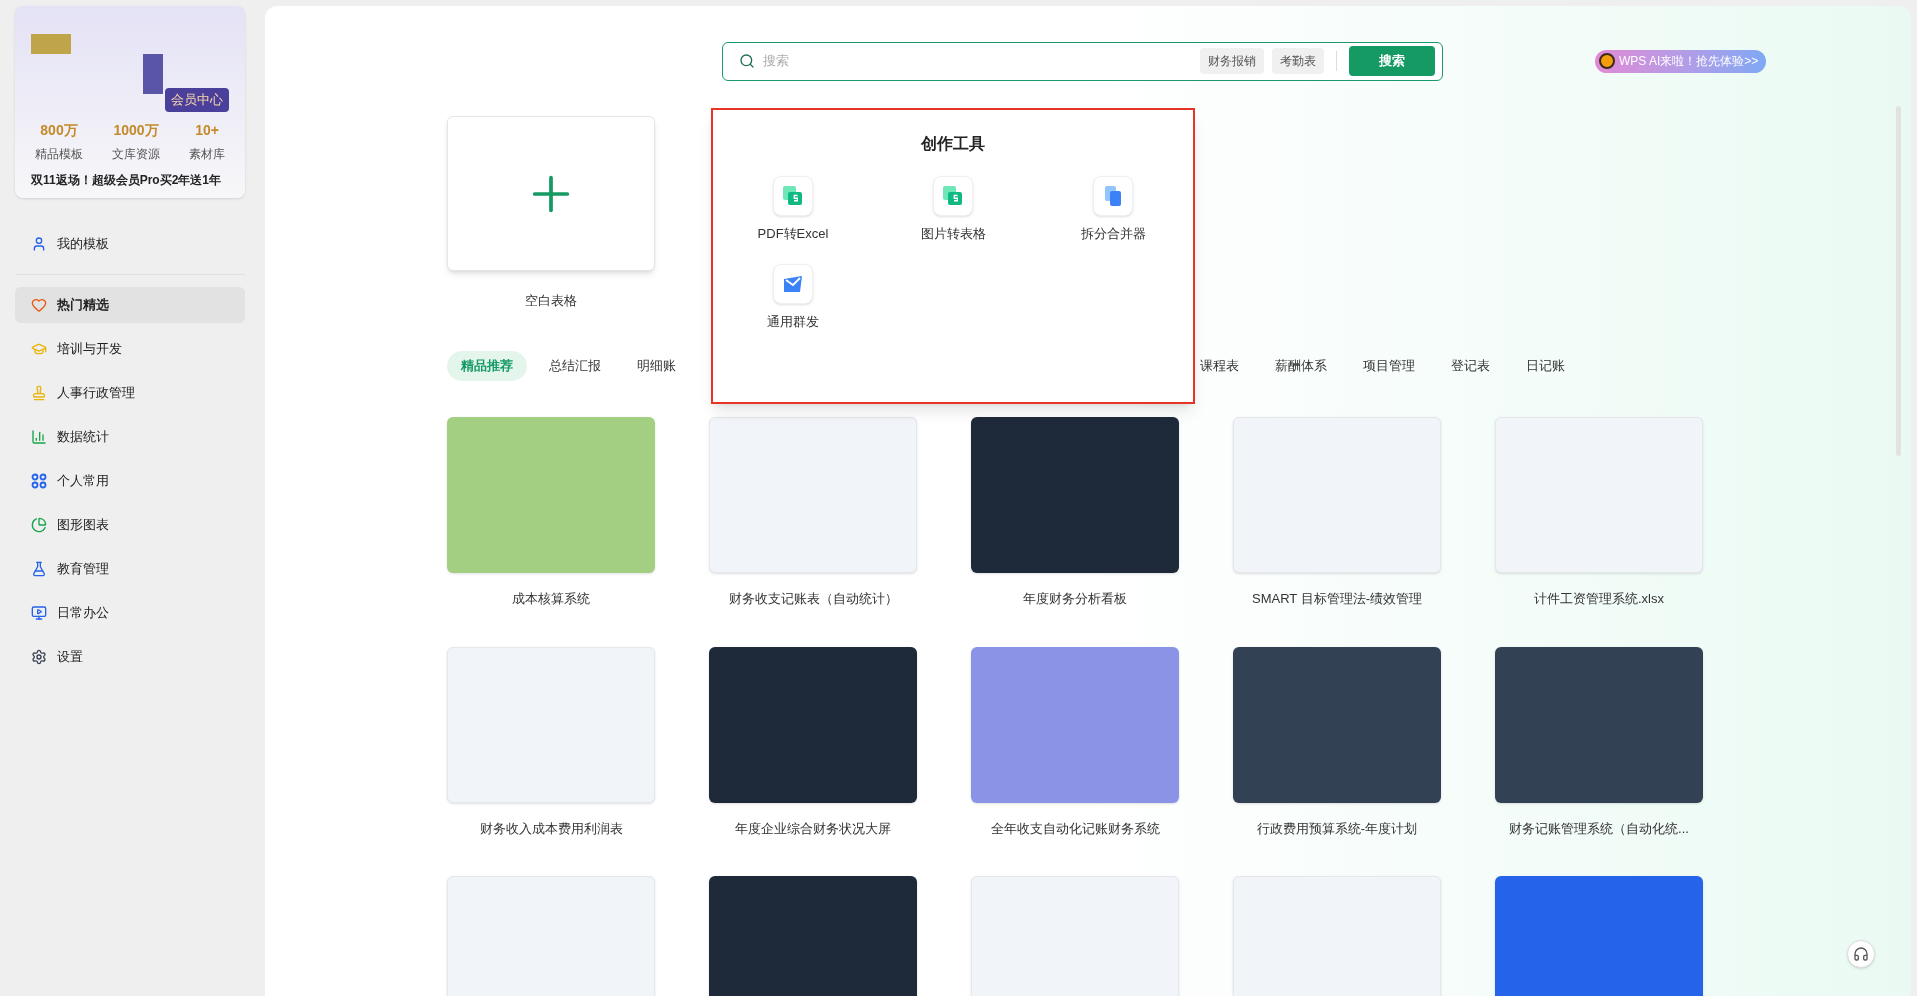  What do you see at coordinates (793, 234) in the screenshot?
I see `tool-label: PDF转Excel` at bounding box center [793, 234].